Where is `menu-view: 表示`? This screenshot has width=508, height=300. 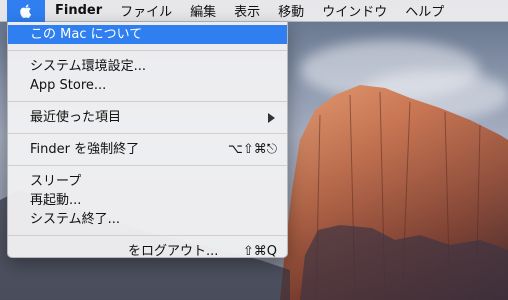 menu-view: 表示 is located at coordinates (247, 11).